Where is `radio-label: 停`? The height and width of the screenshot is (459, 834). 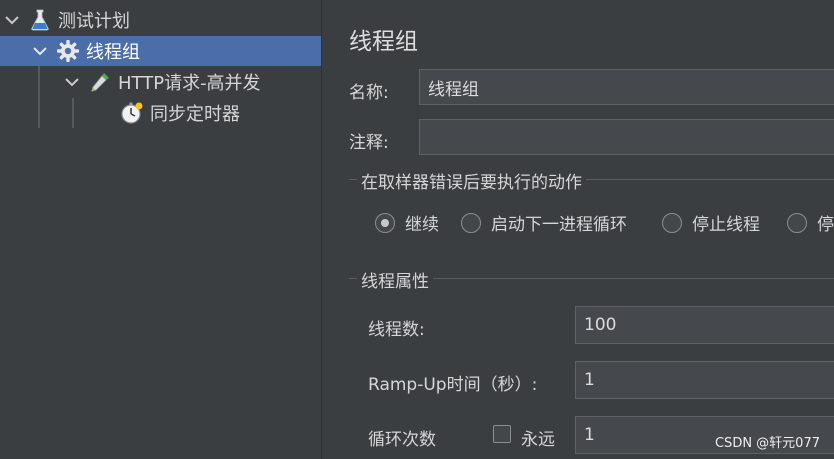 radio-label: 停 is located at coordinates (825, 225).